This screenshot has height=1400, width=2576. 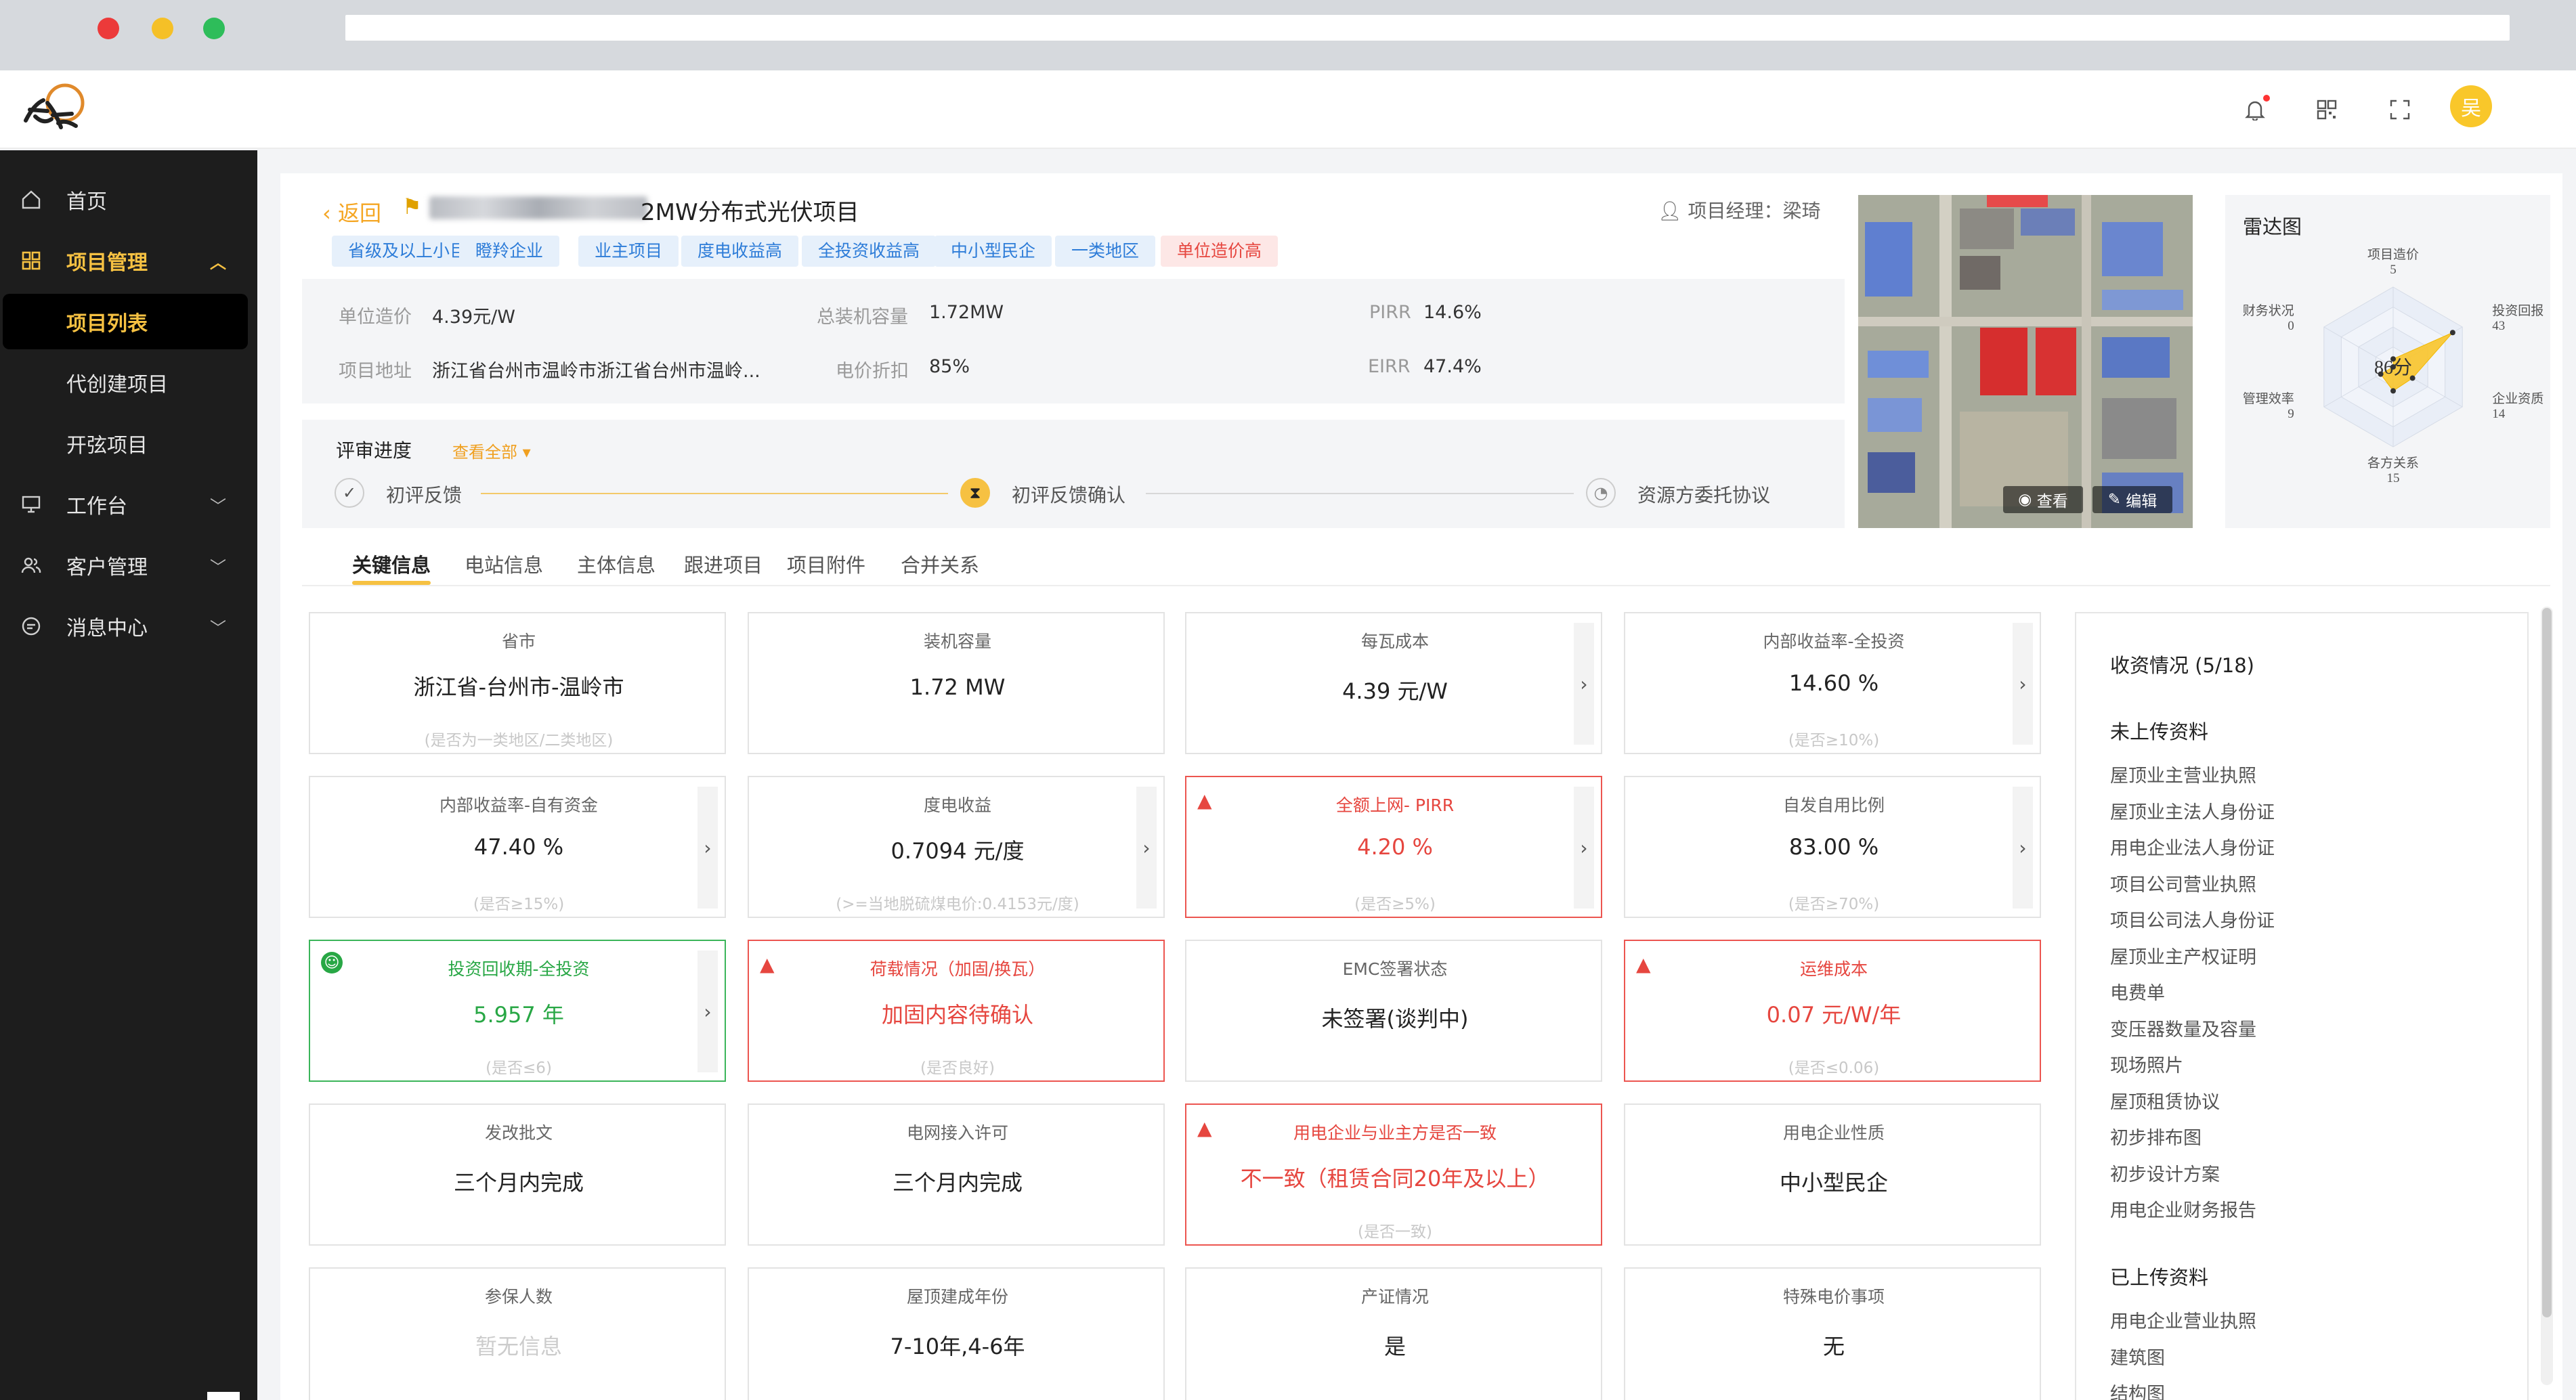 I want to click on info-card: 自发自用比例 83.00 % (是否≥70%) ›, so click(x=1832, y=847).